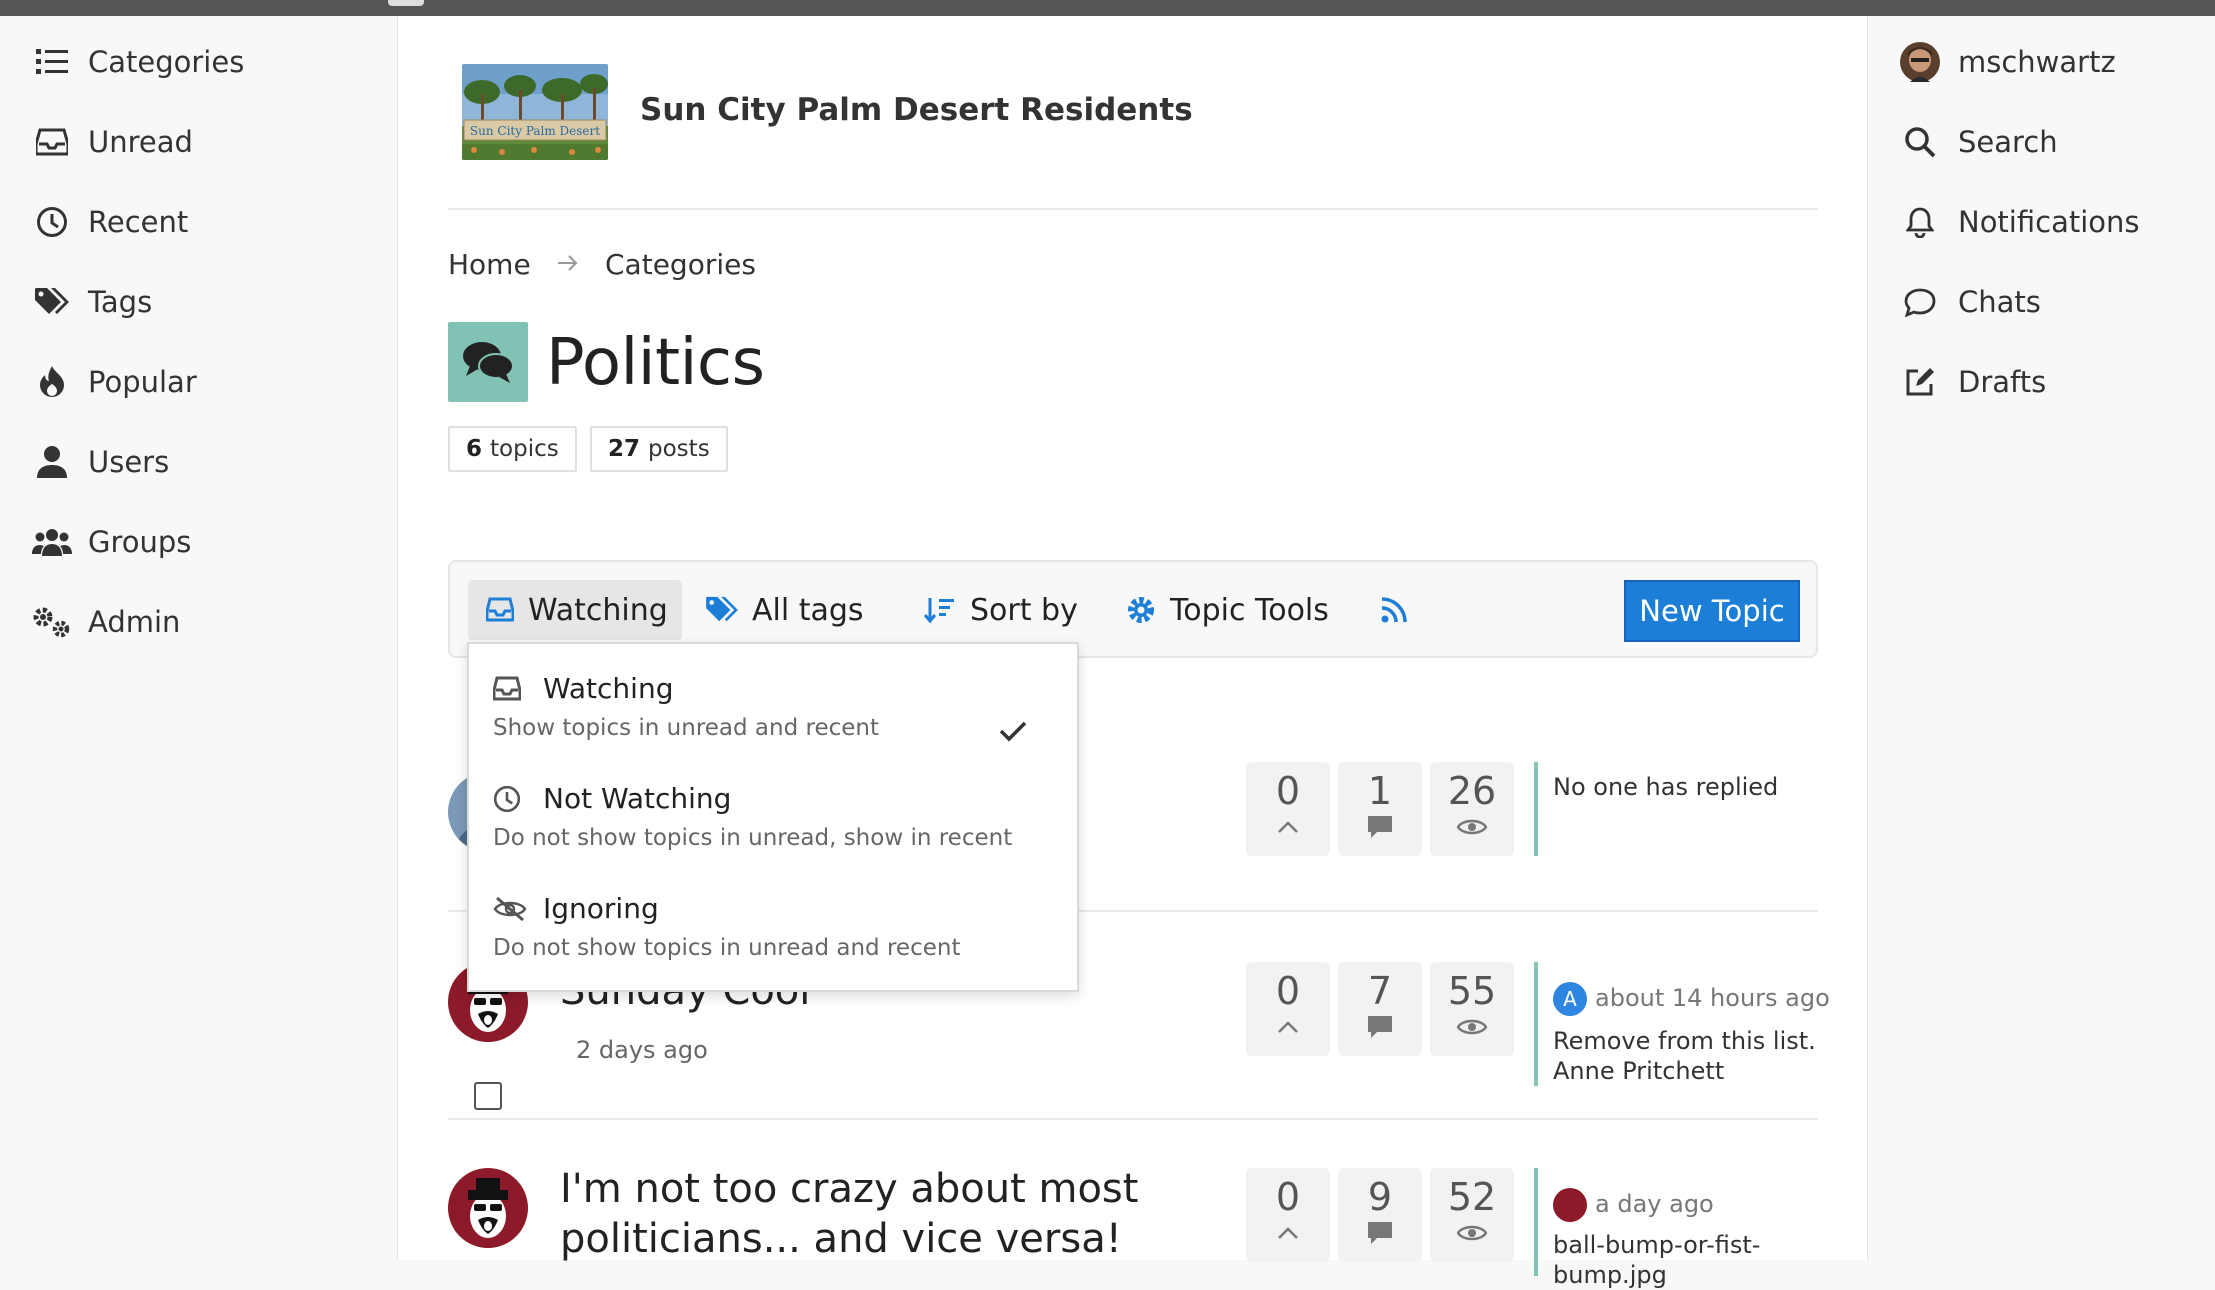 This screenshot has height=1290, width=2215. Describe the element at coordinates (52, 222) in the screenshot. I see `clock-icon` at that location.